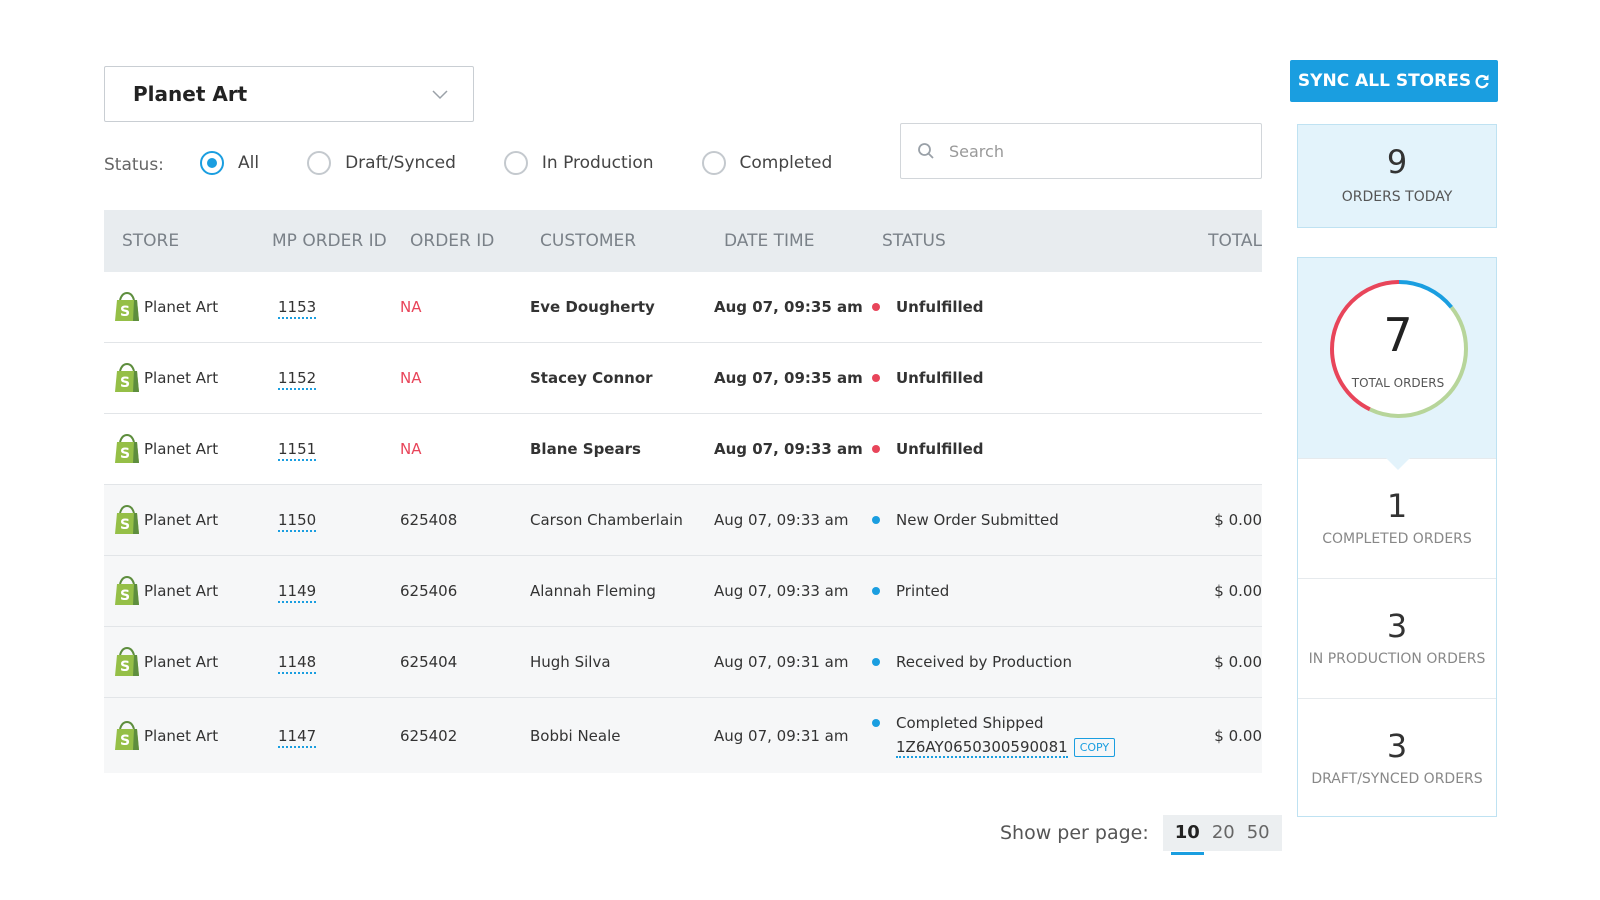  What do you see at coordinates (297, 379) in the screenshot?
I see `mp-order-id-link: 1152` at bounding box center [297, 379].